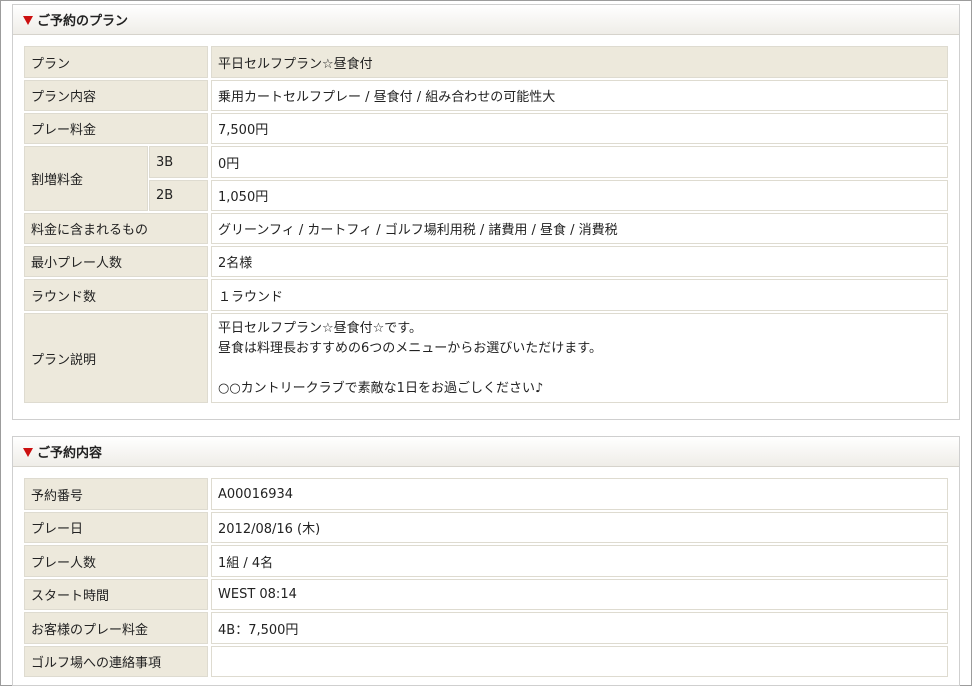 The height and width of the screenshot is (686, 972). I want to click on play-date-label: プレー日, so click(116, 527).